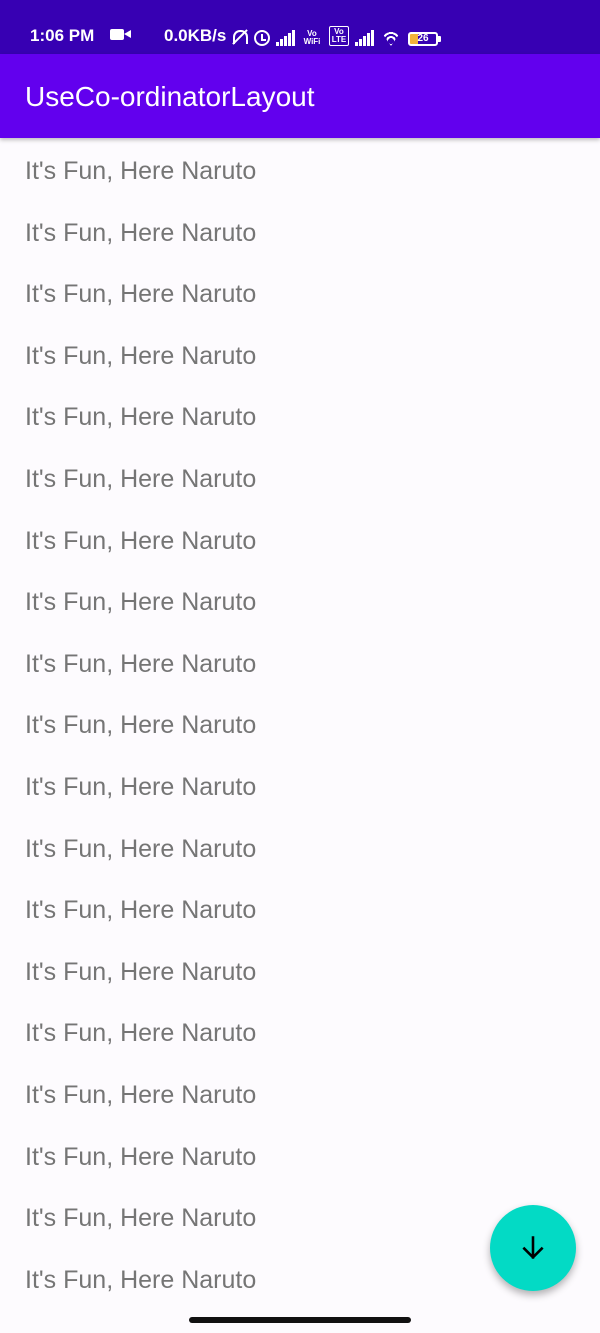 The height and width of the screenshot is (1333, 600). I want to click on vowifi-icon: Vo WiFi, so click(312, 37).